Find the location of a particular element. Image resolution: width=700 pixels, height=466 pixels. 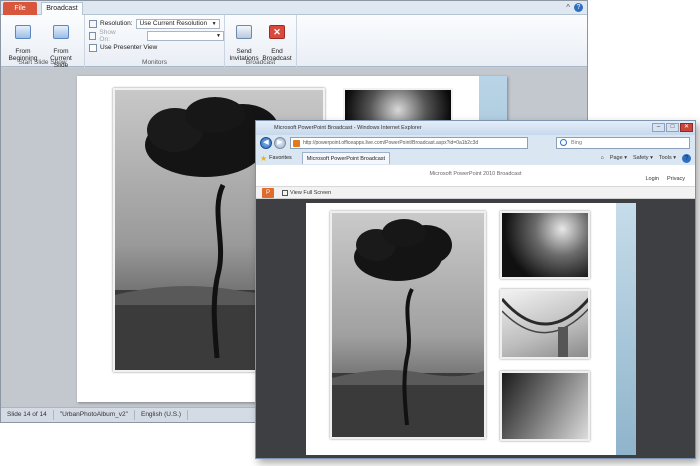

resolution-value: Use Current Resolution is located at coordinates (173, 23).